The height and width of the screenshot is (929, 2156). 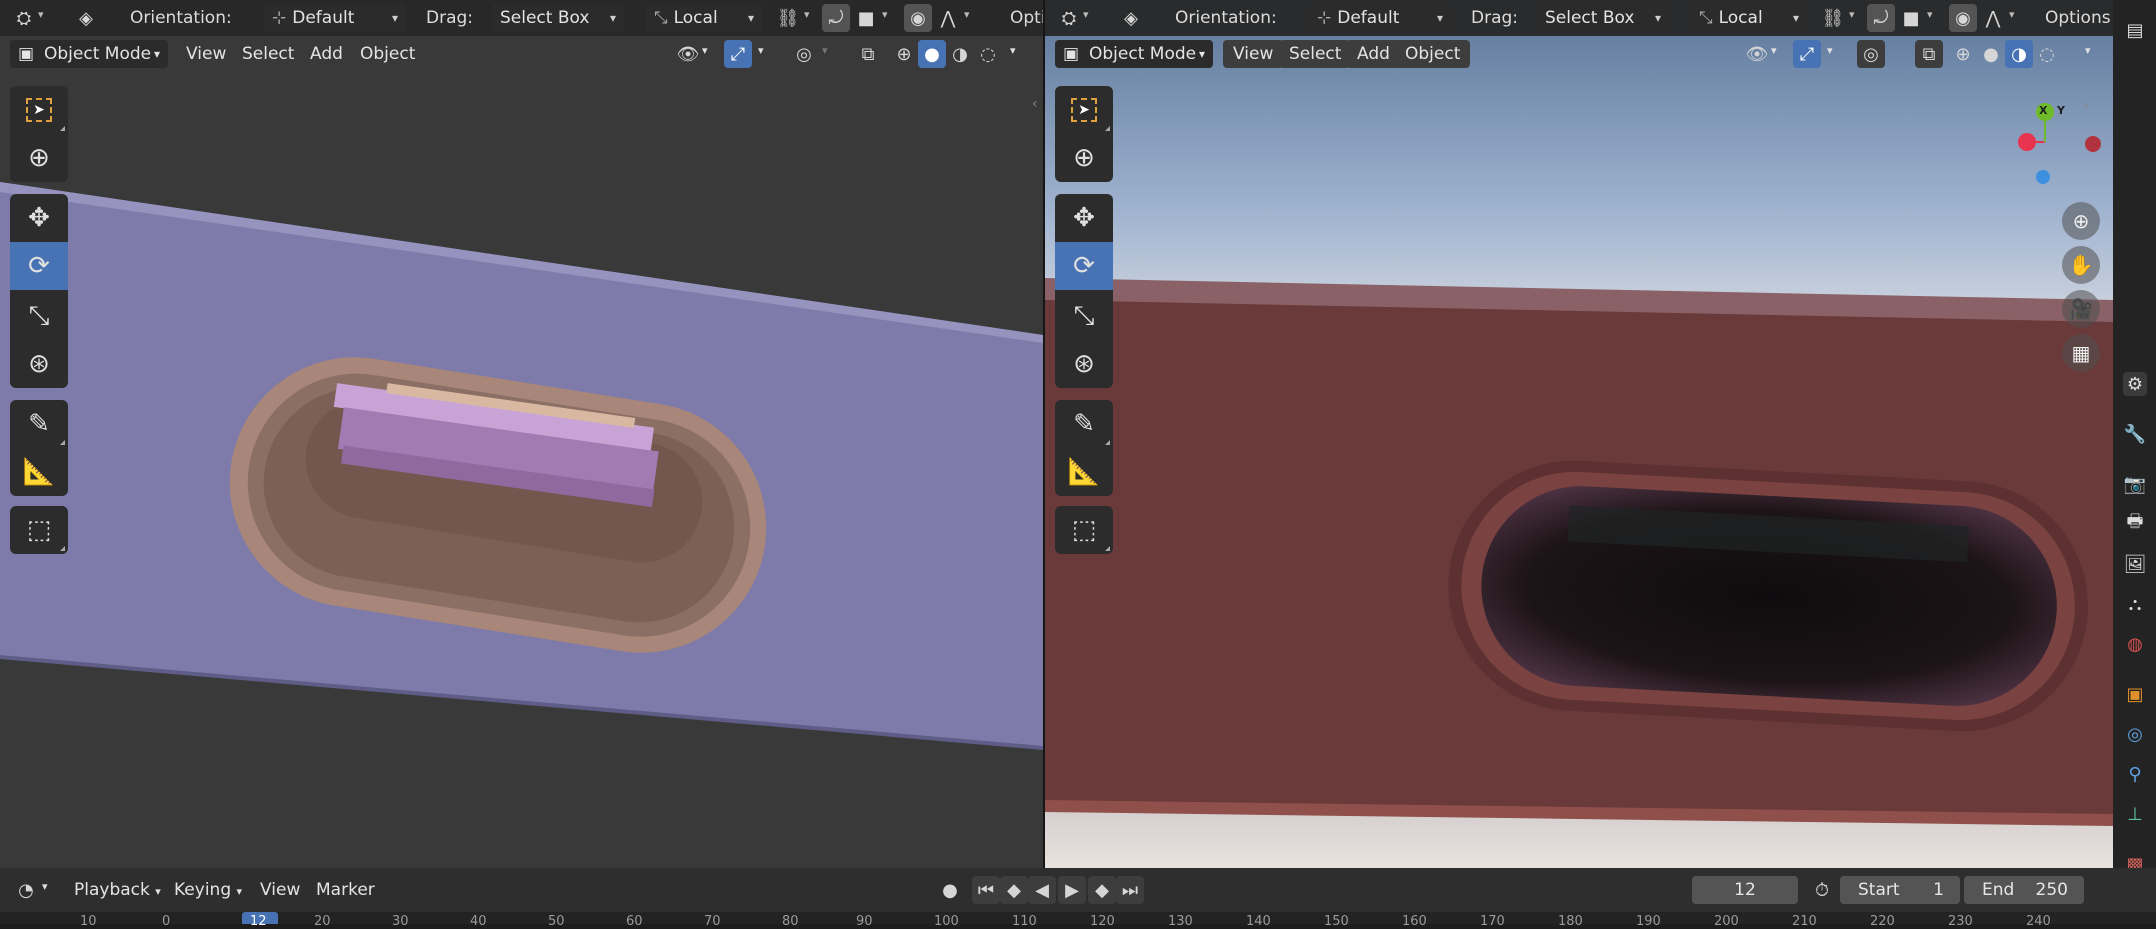 What do you see at coordinates (2081, 221) in the screenshot?
I see `zoom-icon: ⊕` at bounding box center [2081, 221].